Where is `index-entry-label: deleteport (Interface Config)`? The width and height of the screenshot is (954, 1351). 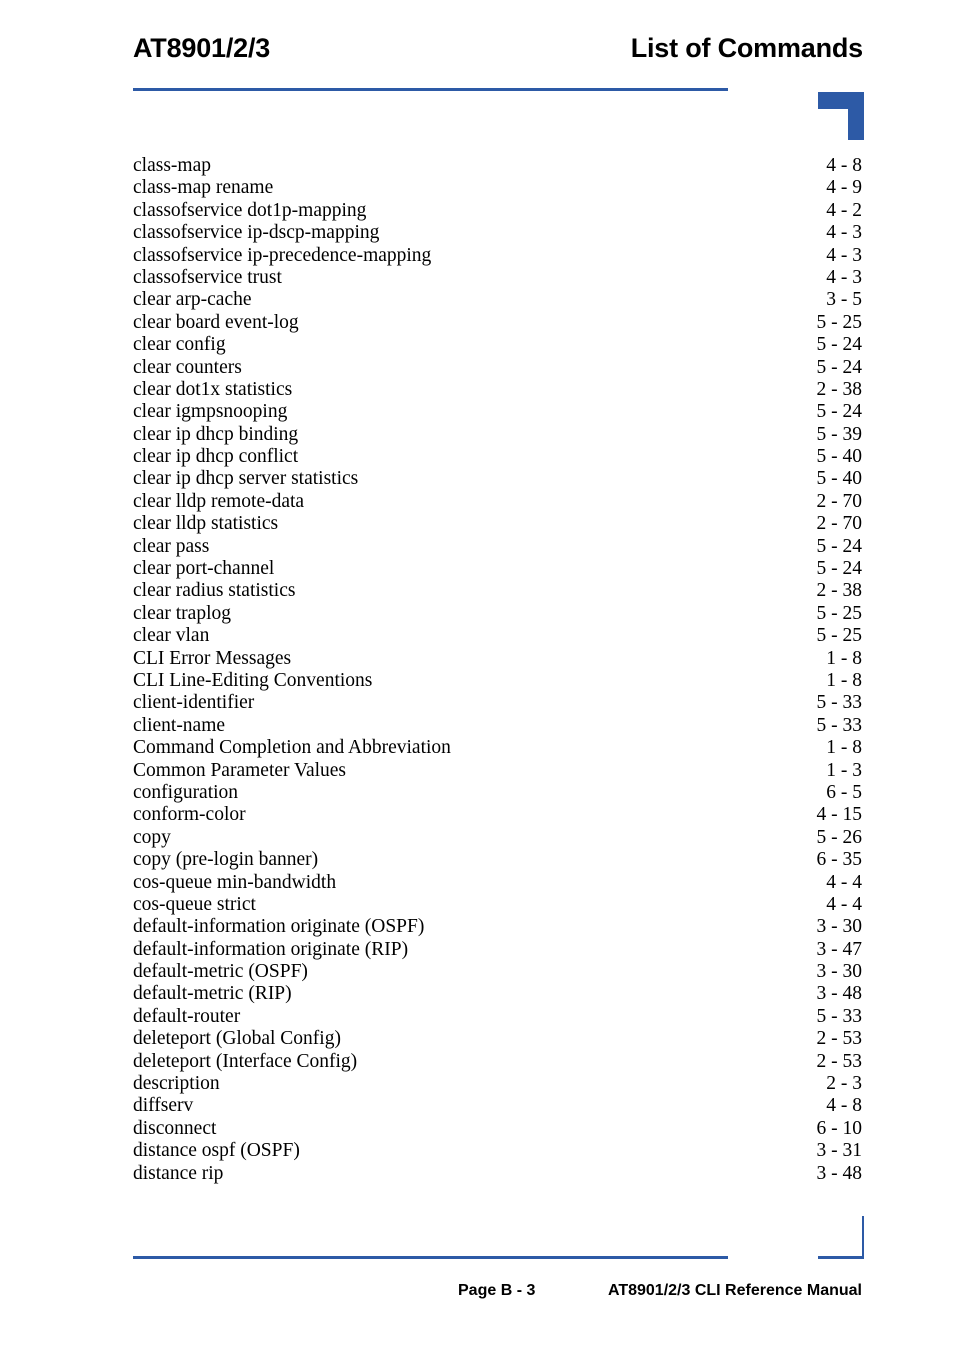 index-entry-label: deleteport (Interface Config) is located at coordinates (245, 1061).